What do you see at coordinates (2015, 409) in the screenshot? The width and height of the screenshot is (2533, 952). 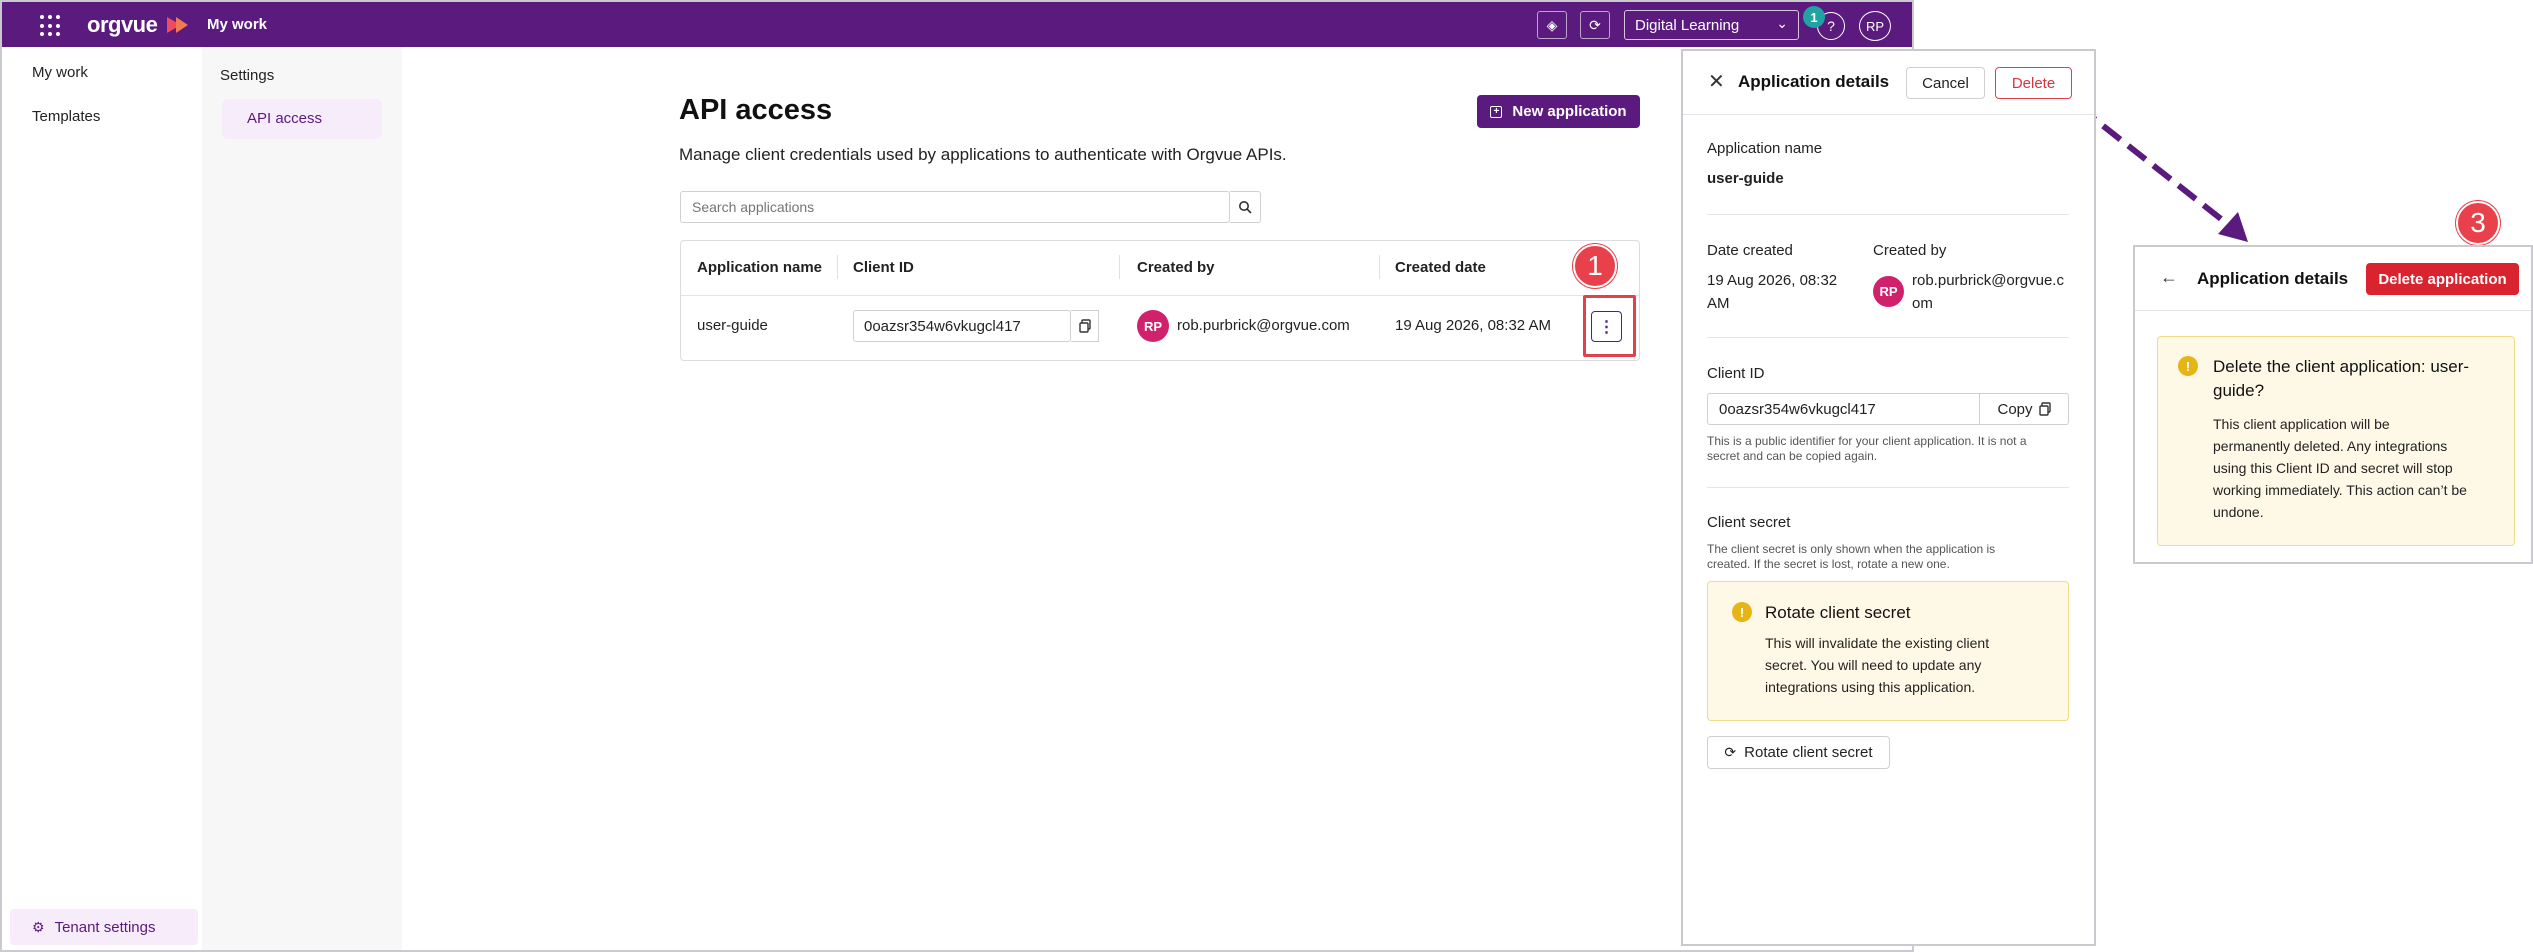 I see `copy-label: Copy` at bounding box center [2015, 409].